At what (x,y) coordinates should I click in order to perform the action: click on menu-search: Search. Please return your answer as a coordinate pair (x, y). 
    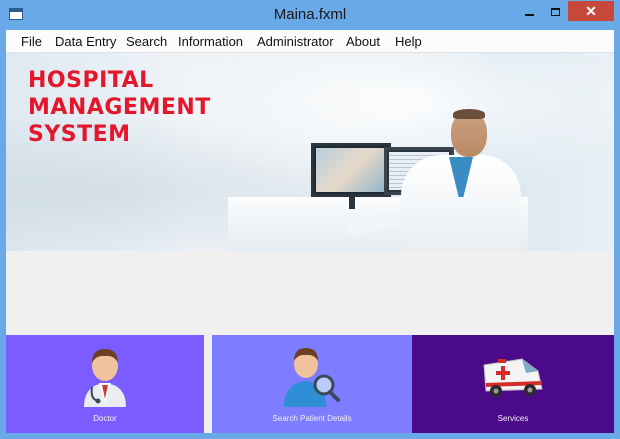
    Looking at the image, I should click on (146, 41).